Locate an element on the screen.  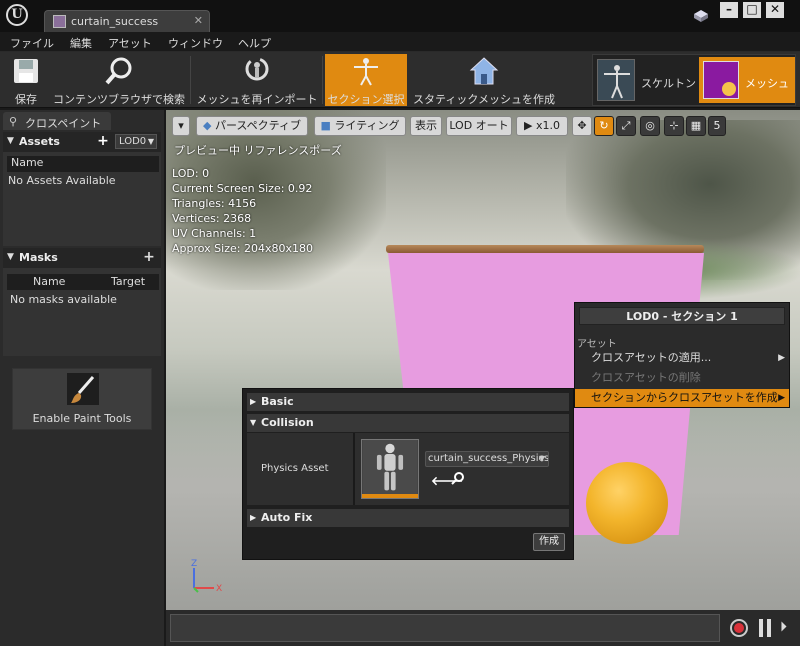
make-static-mesh-button: スタティックメッシュを作成 is located at coordinates (484, 80).